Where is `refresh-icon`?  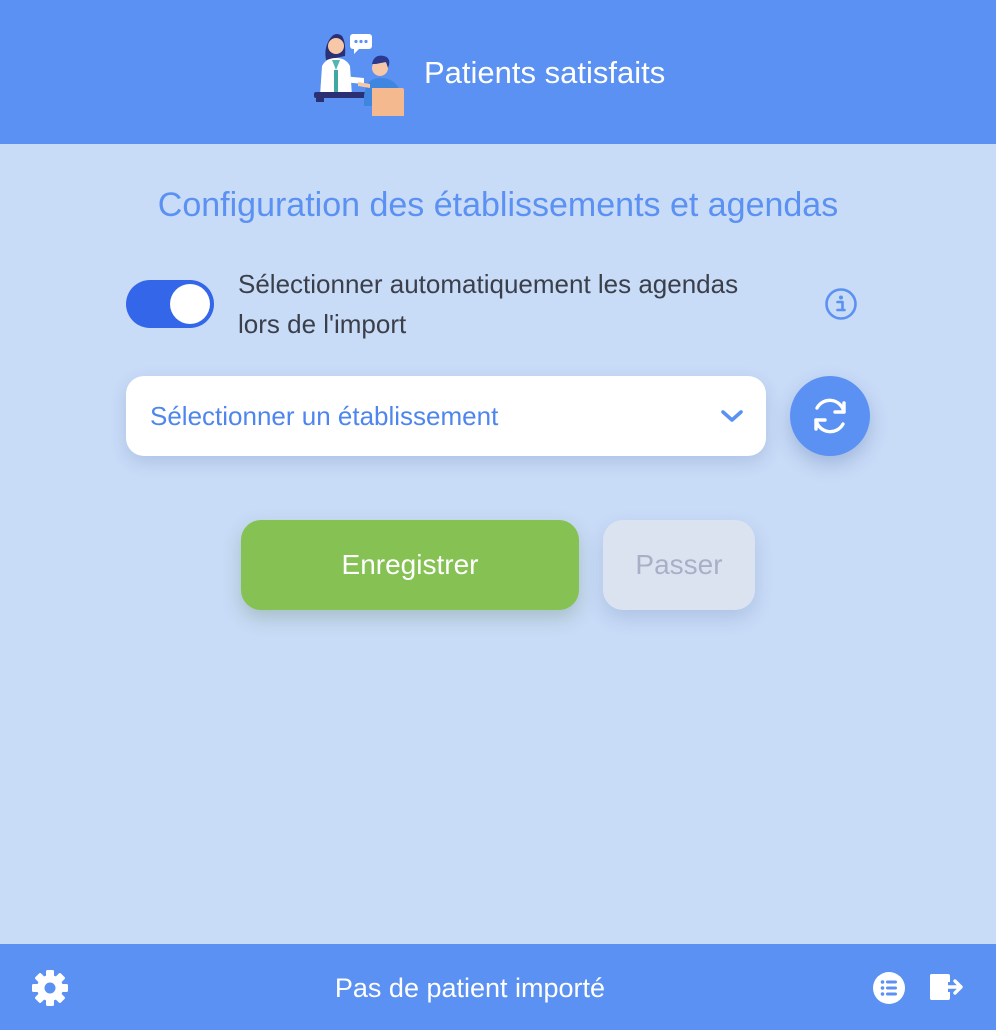 refresh-icon is located at coordinates (830, 416).